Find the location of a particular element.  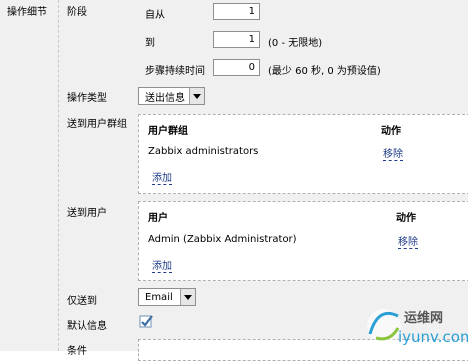

user-remove-link: 移除 is located at coordinates (408, 241).